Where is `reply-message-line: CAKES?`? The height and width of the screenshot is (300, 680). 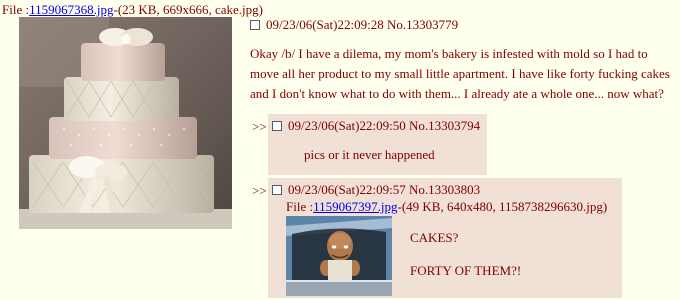
reply-message-line: CAKES? is located at coordinates (434, 237).